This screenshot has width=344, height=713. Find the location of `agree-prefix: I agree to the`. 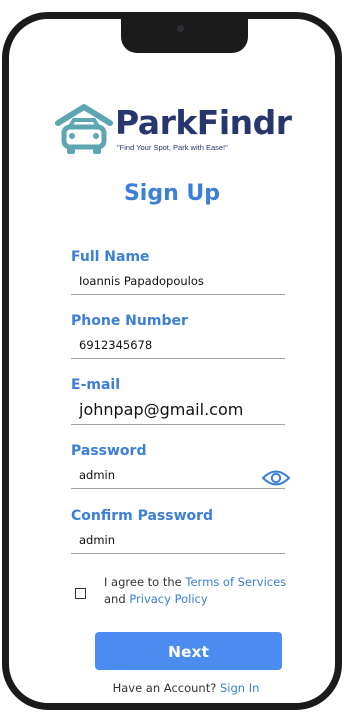

agree-prefix: I agree to the is located at coordinates (145, 582).